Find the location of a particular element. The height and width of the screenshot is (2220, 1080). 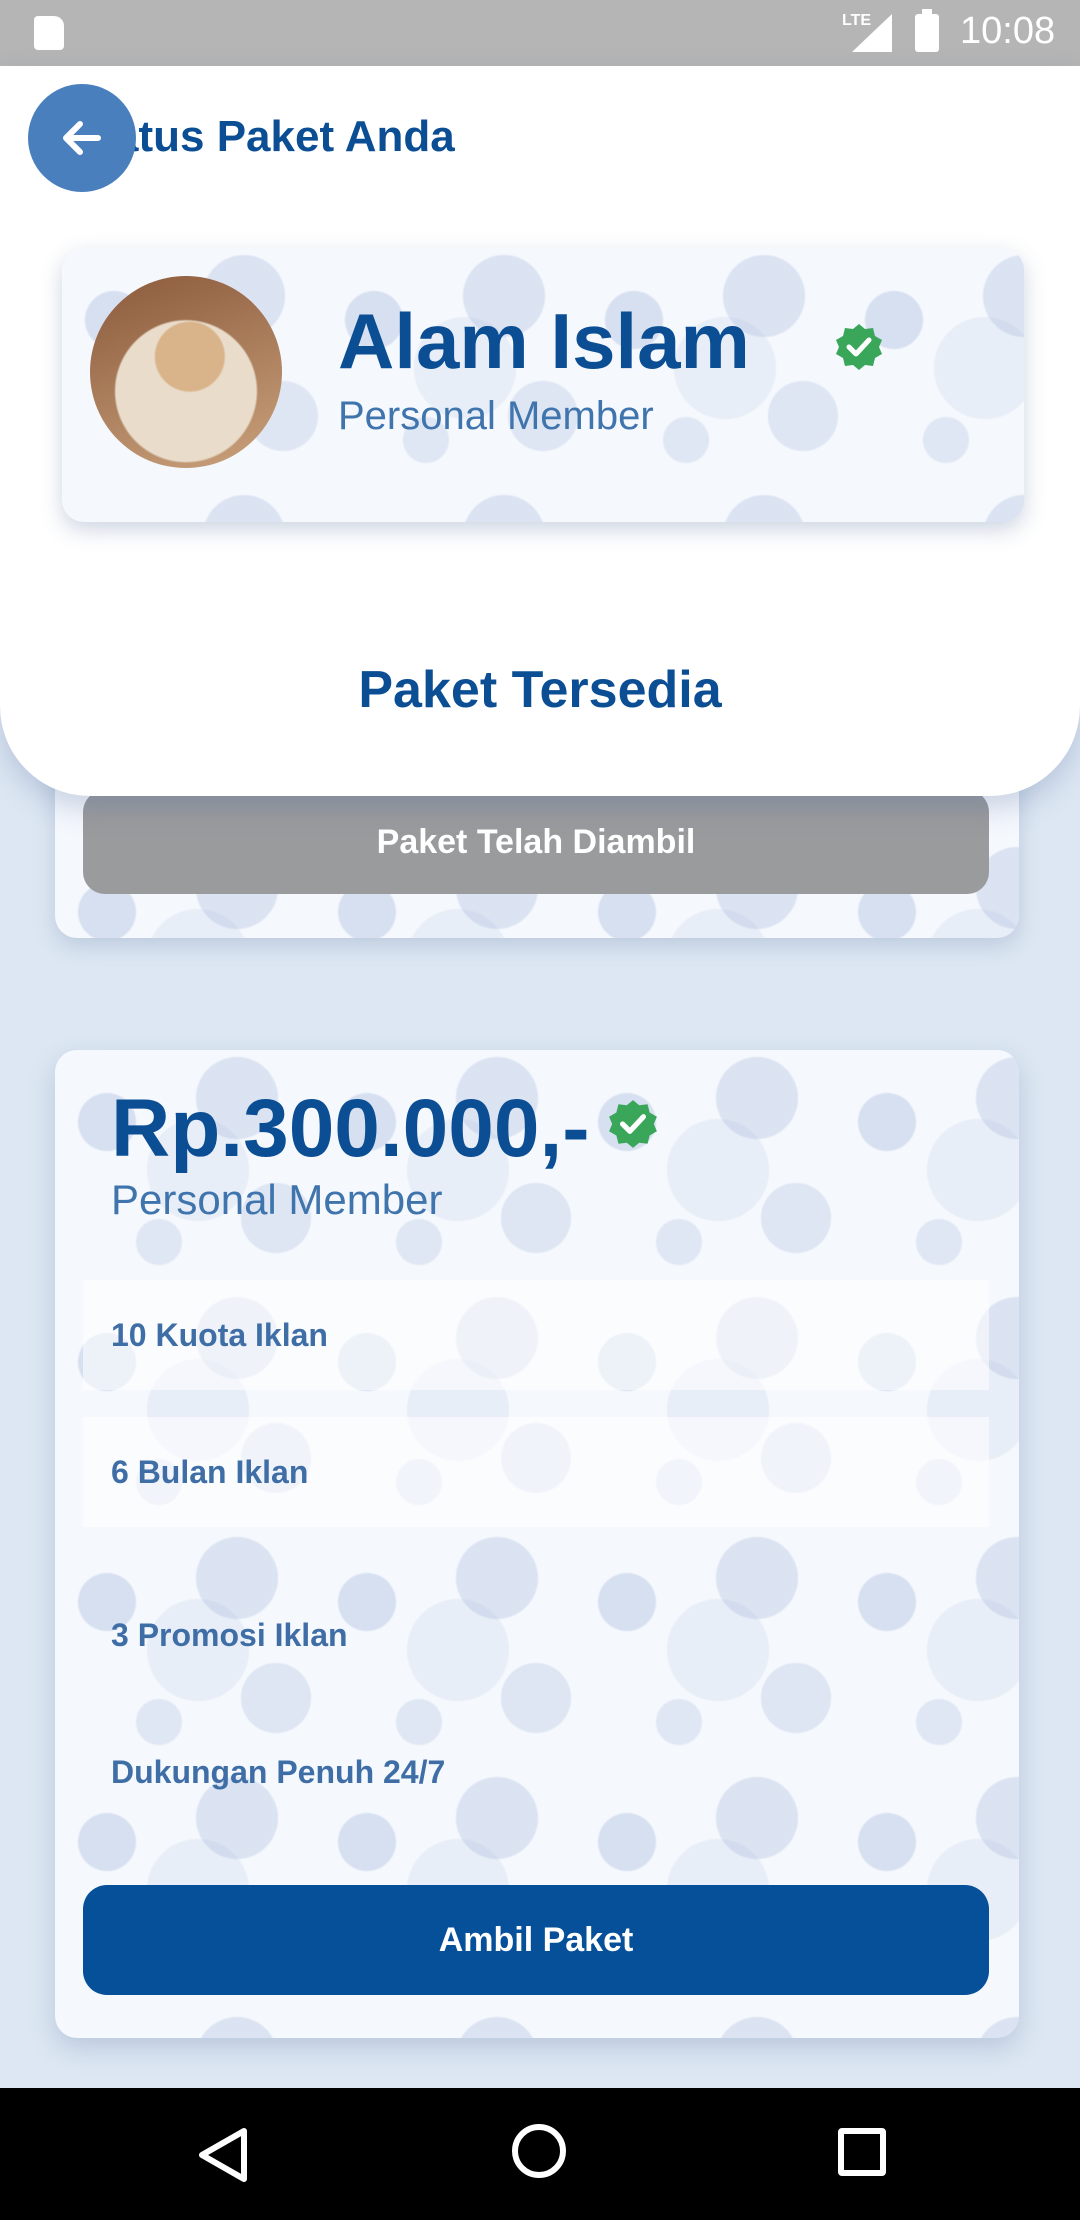

take-package-button: Ambil Paket is located at coordinates (536, 1940).